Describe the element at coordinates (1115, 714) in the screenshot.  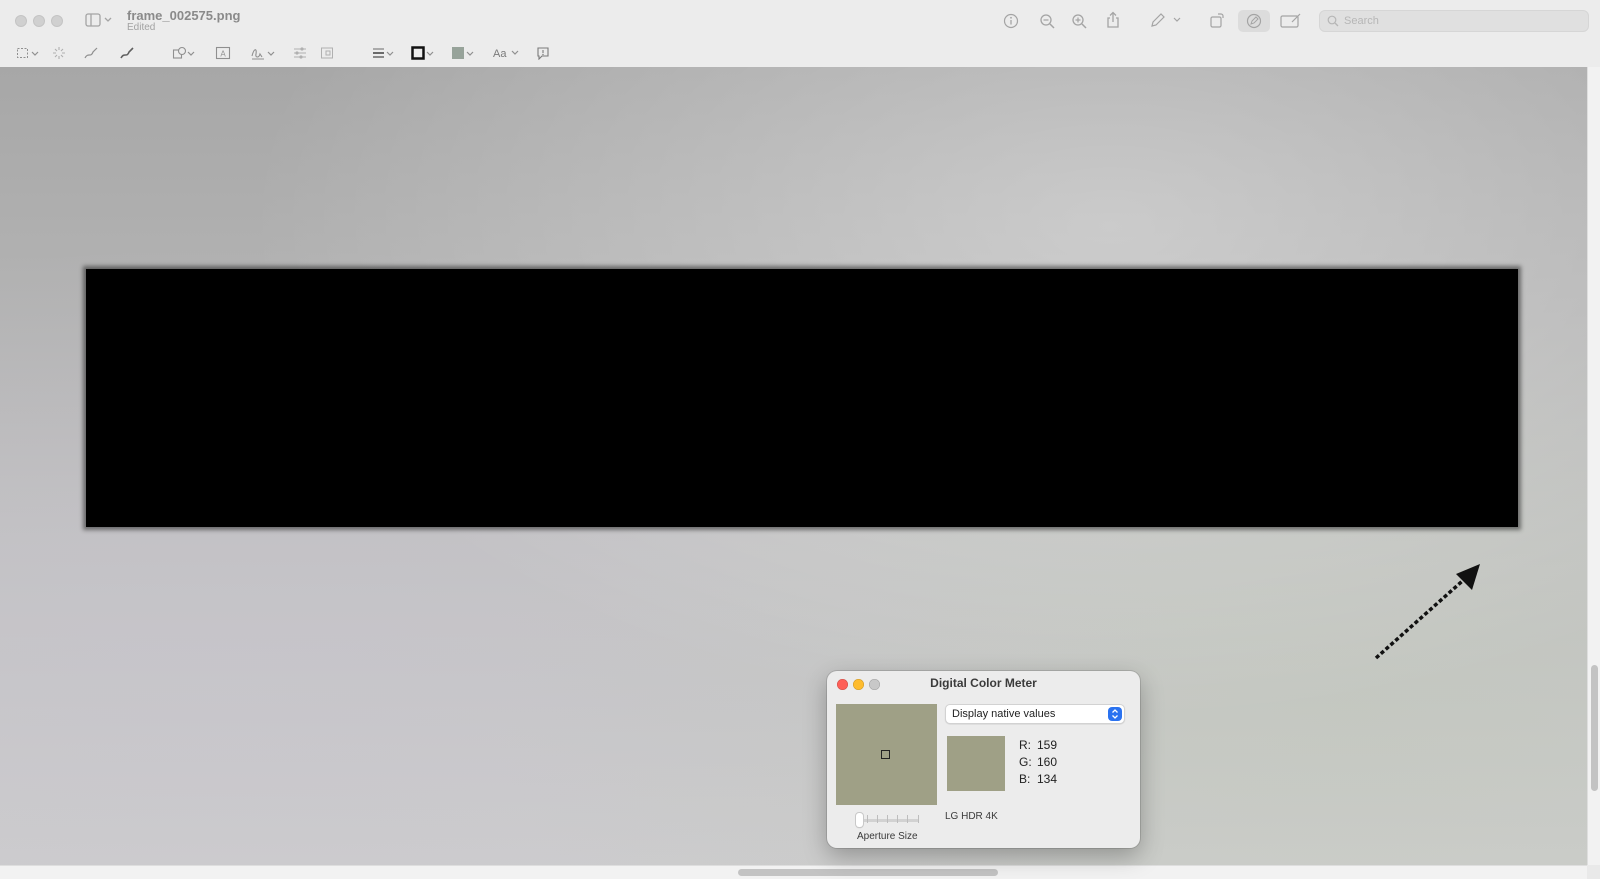
I see `chevron-up-down-icon` at that location.